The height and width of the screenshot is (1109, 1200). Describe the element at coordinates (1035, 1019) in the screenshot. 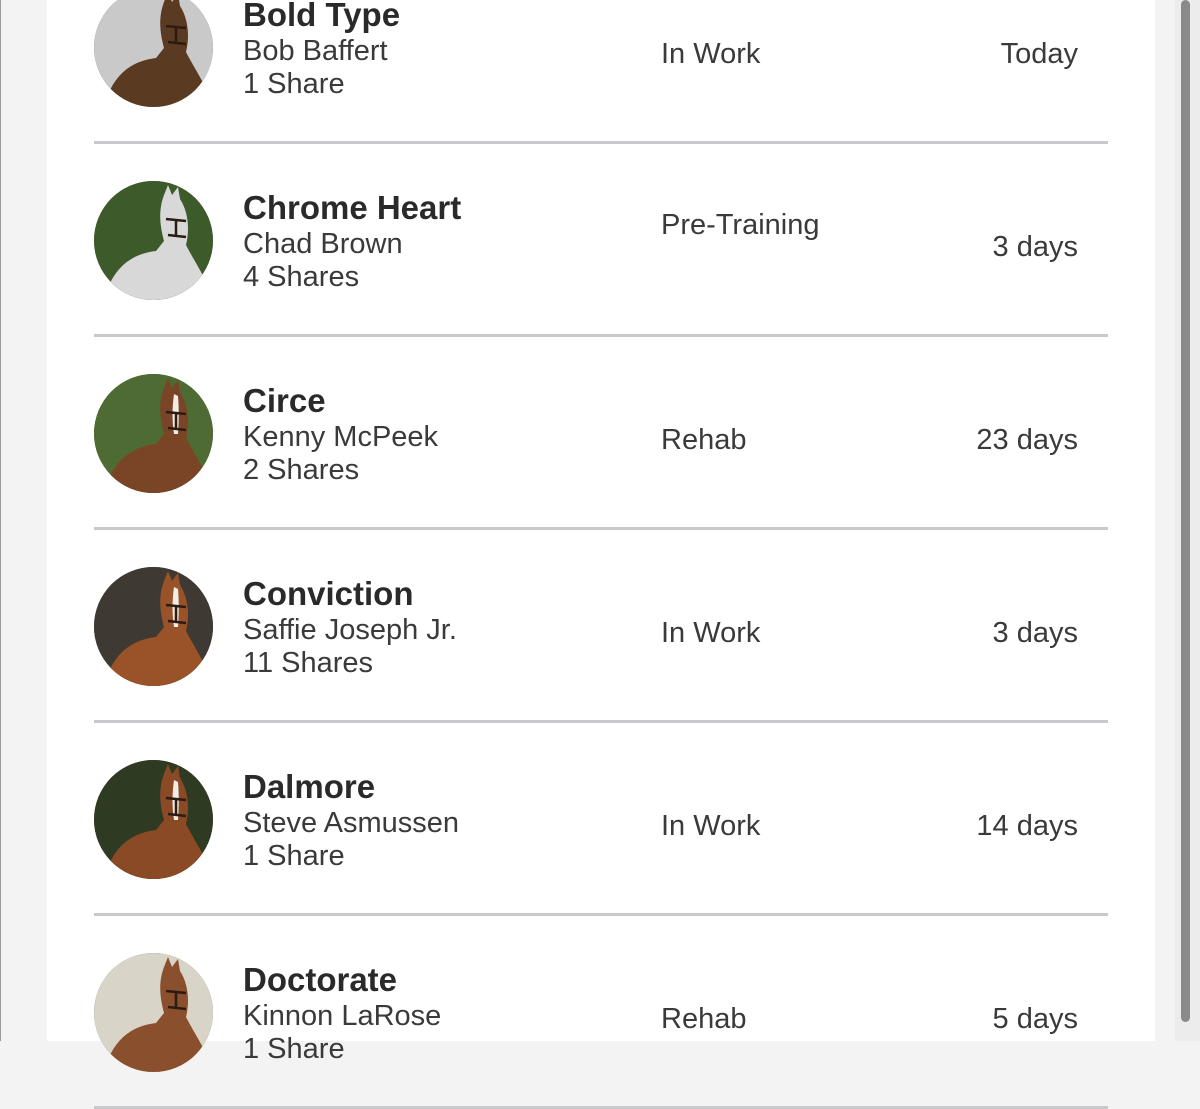

I see `last-update: 5 days` at that location.